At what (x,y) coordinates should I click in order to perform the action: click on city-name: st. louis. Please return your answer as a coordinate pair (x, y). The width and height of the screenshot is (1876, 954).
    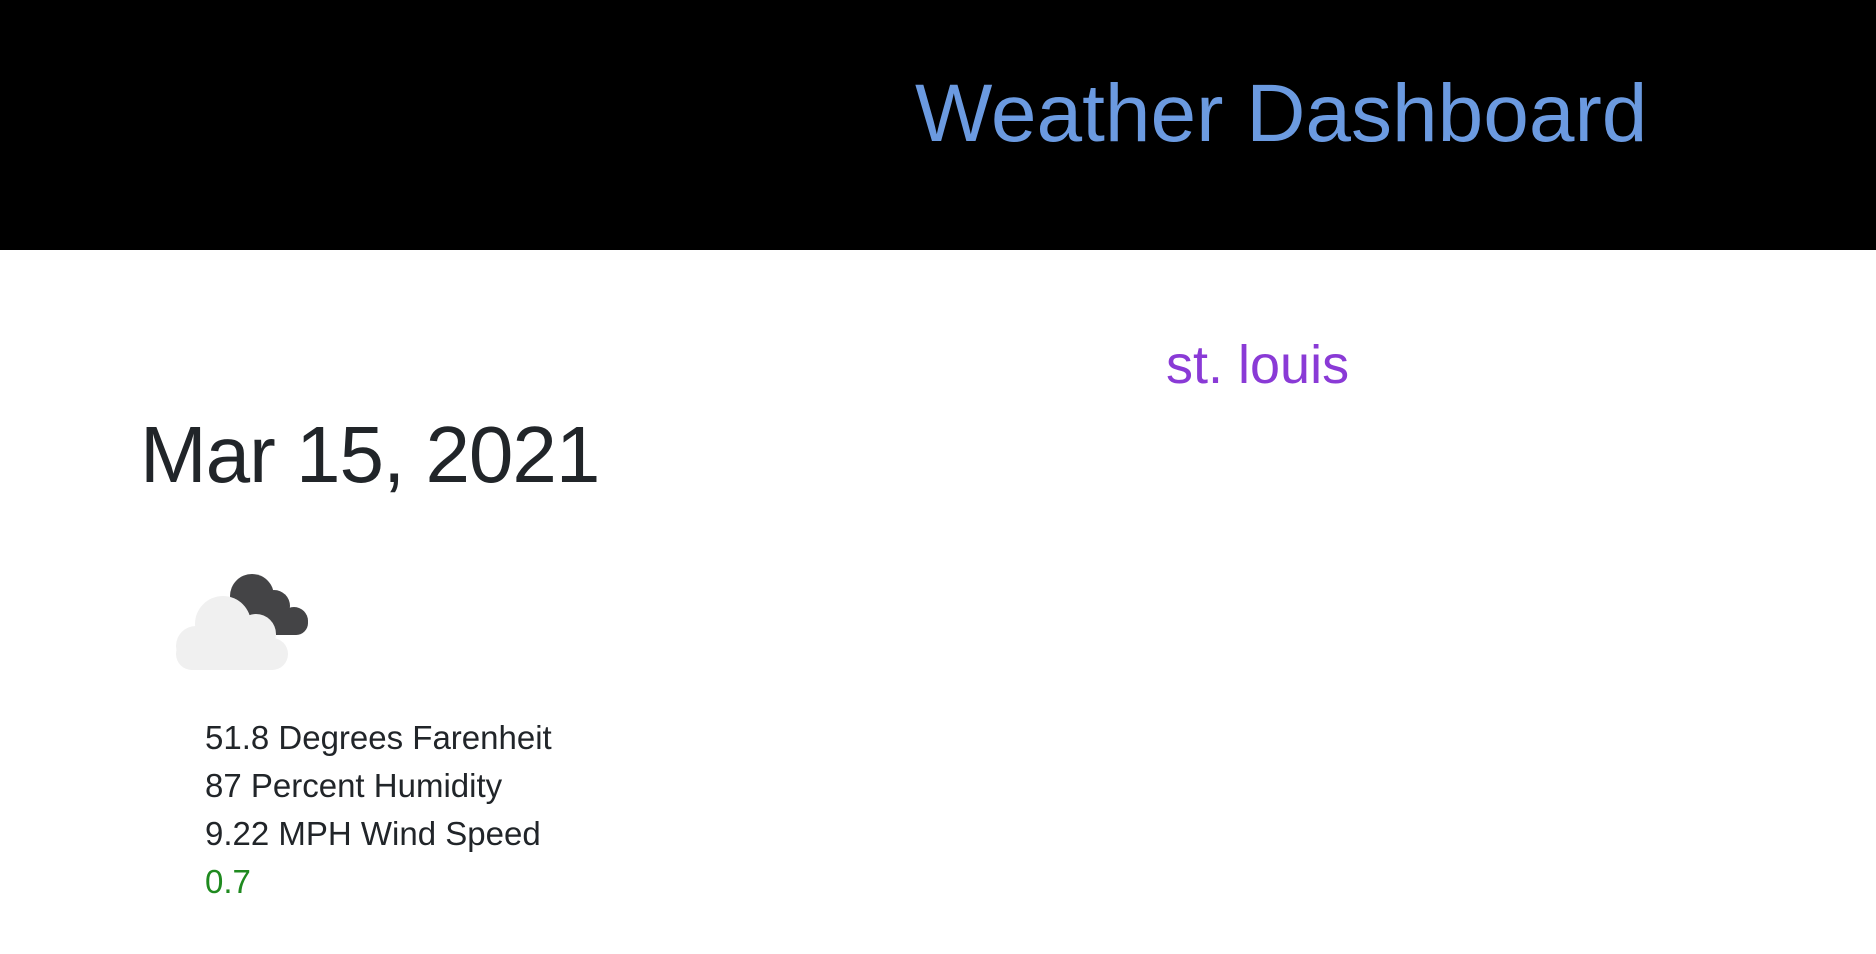
    Looking at the image, I should click on (1258, 365).